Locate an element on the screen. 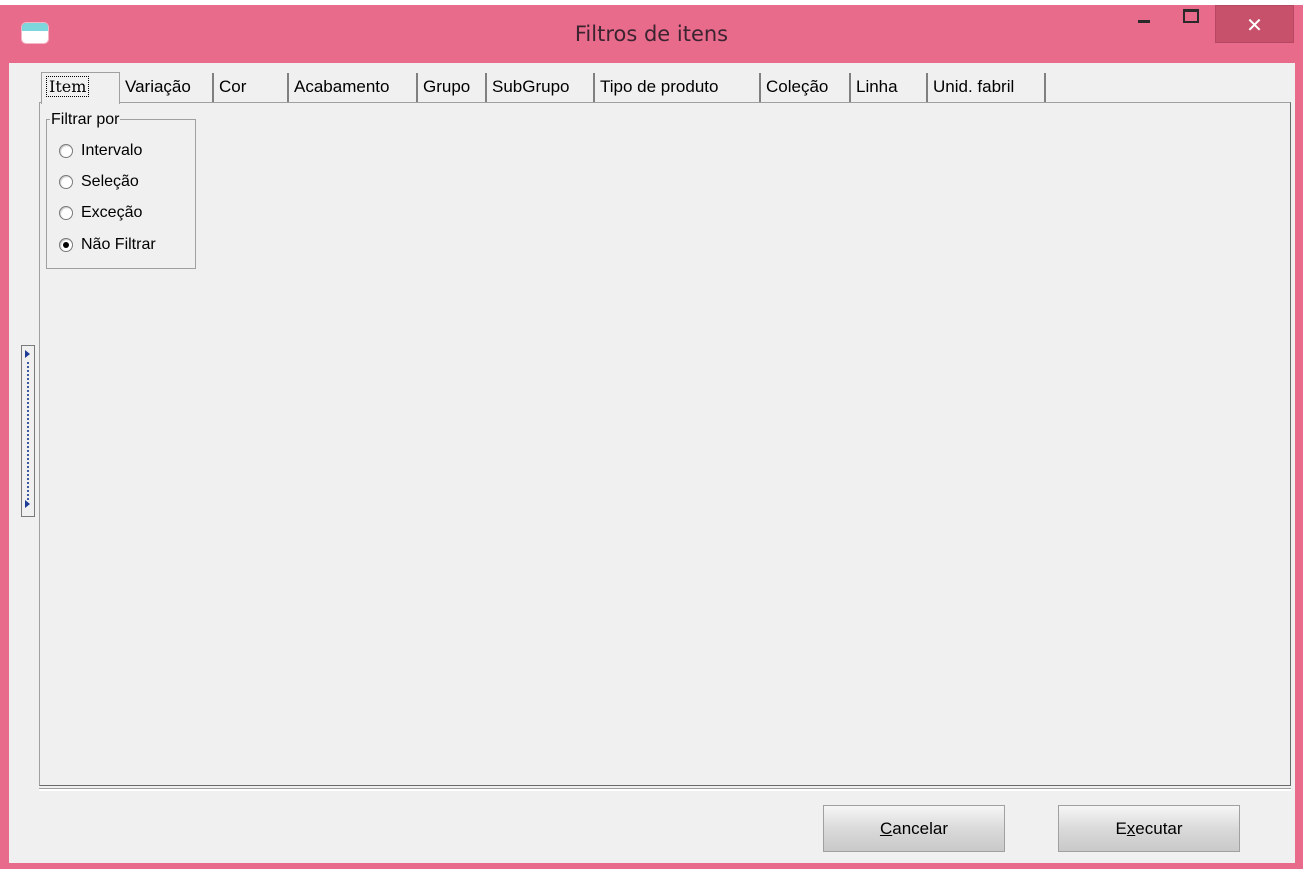 This screenshot has height=872, width=1308. tab-linha: Linha is located at coordinates (889, 88).